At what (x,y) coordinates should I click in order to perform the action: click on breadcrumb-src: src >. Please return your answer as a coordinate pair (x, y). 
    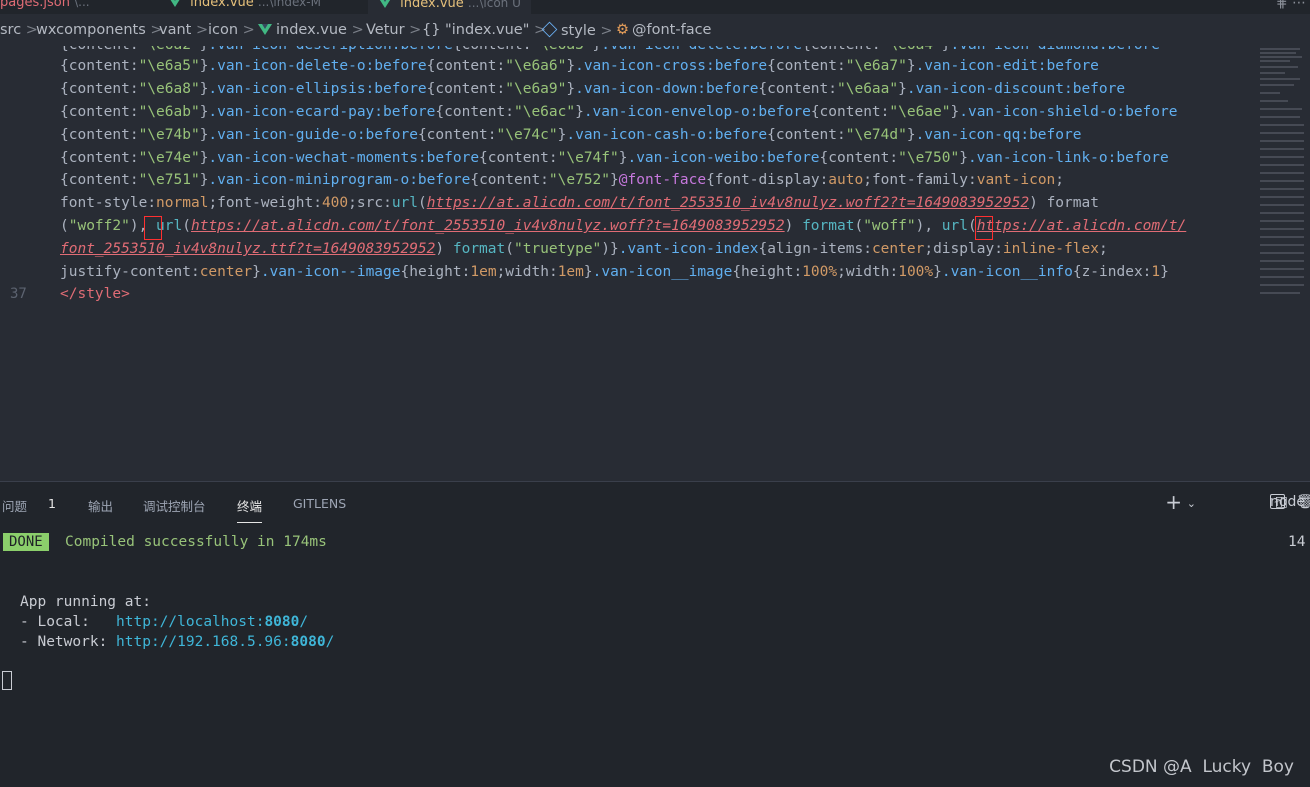
    Looking at the image, I should click on (19, 30).